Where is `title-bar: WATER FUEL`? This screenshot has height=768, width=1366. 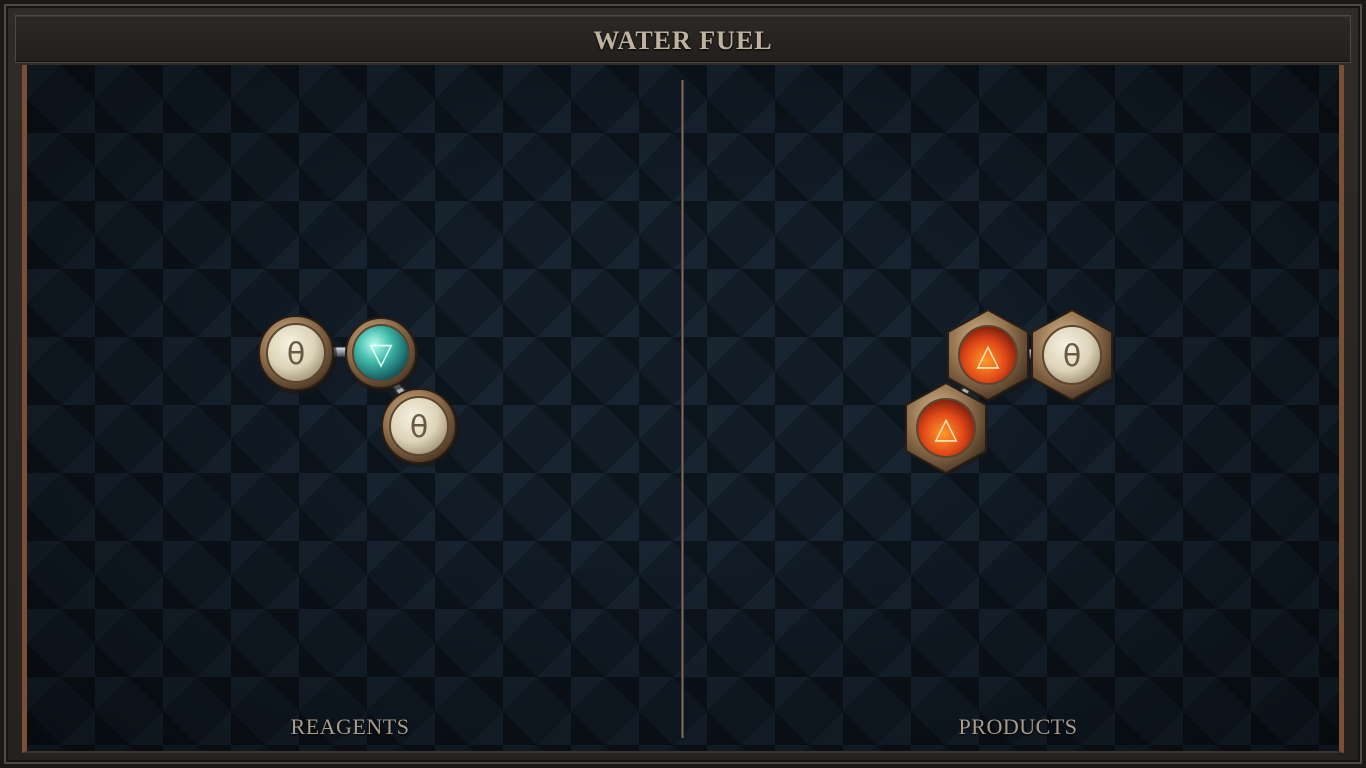 title-bar: WATER FUEL is located at coordinates (683, 39).